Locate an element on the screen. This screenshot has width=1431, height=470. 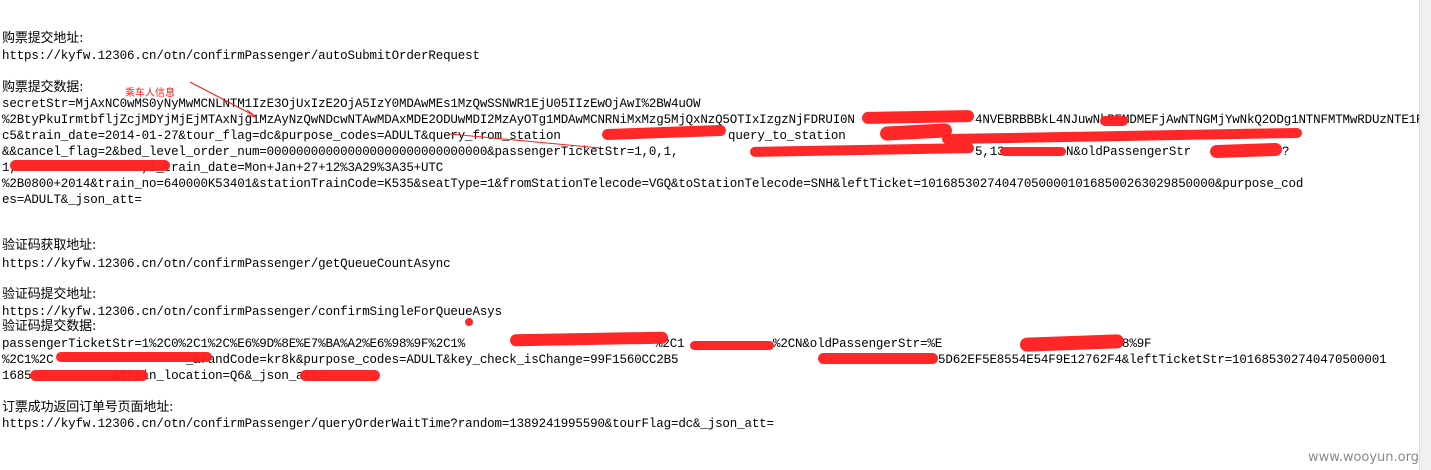
heading-captcha-submit-data: 验证码提交数据: is located at coordinates (49, 326).